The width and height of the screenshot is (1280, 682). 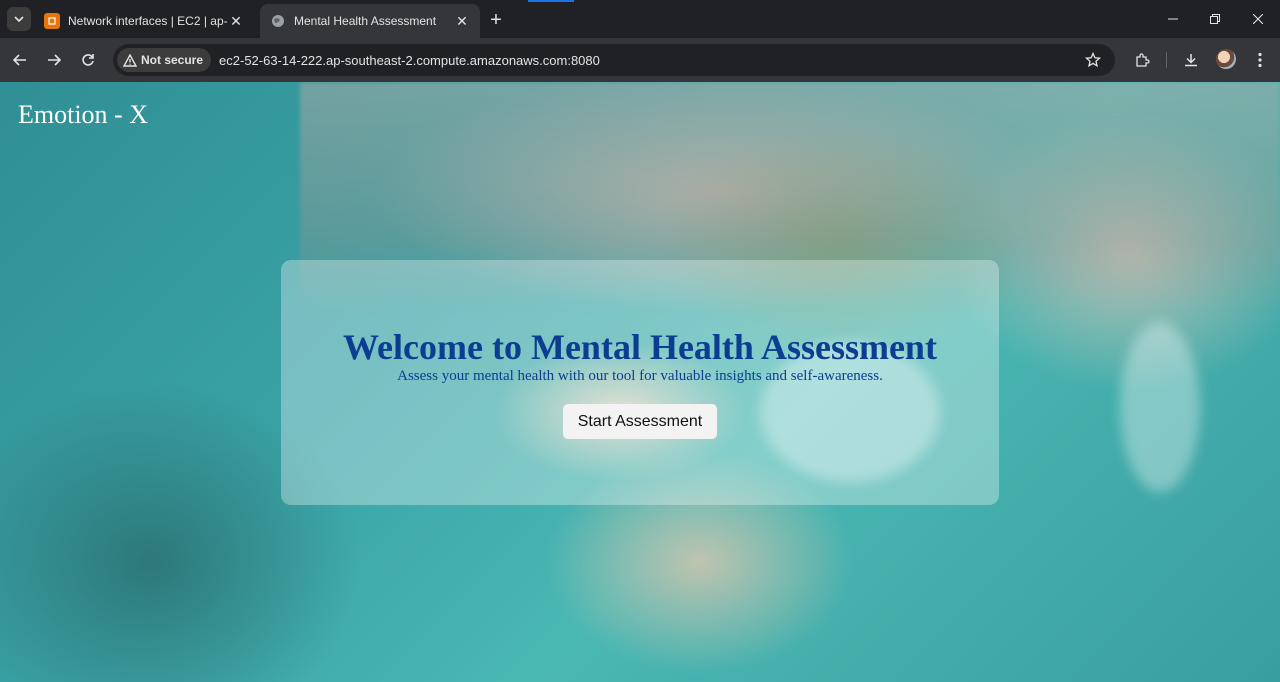 I want to click on aws-icon, so click(x=52, y=21).